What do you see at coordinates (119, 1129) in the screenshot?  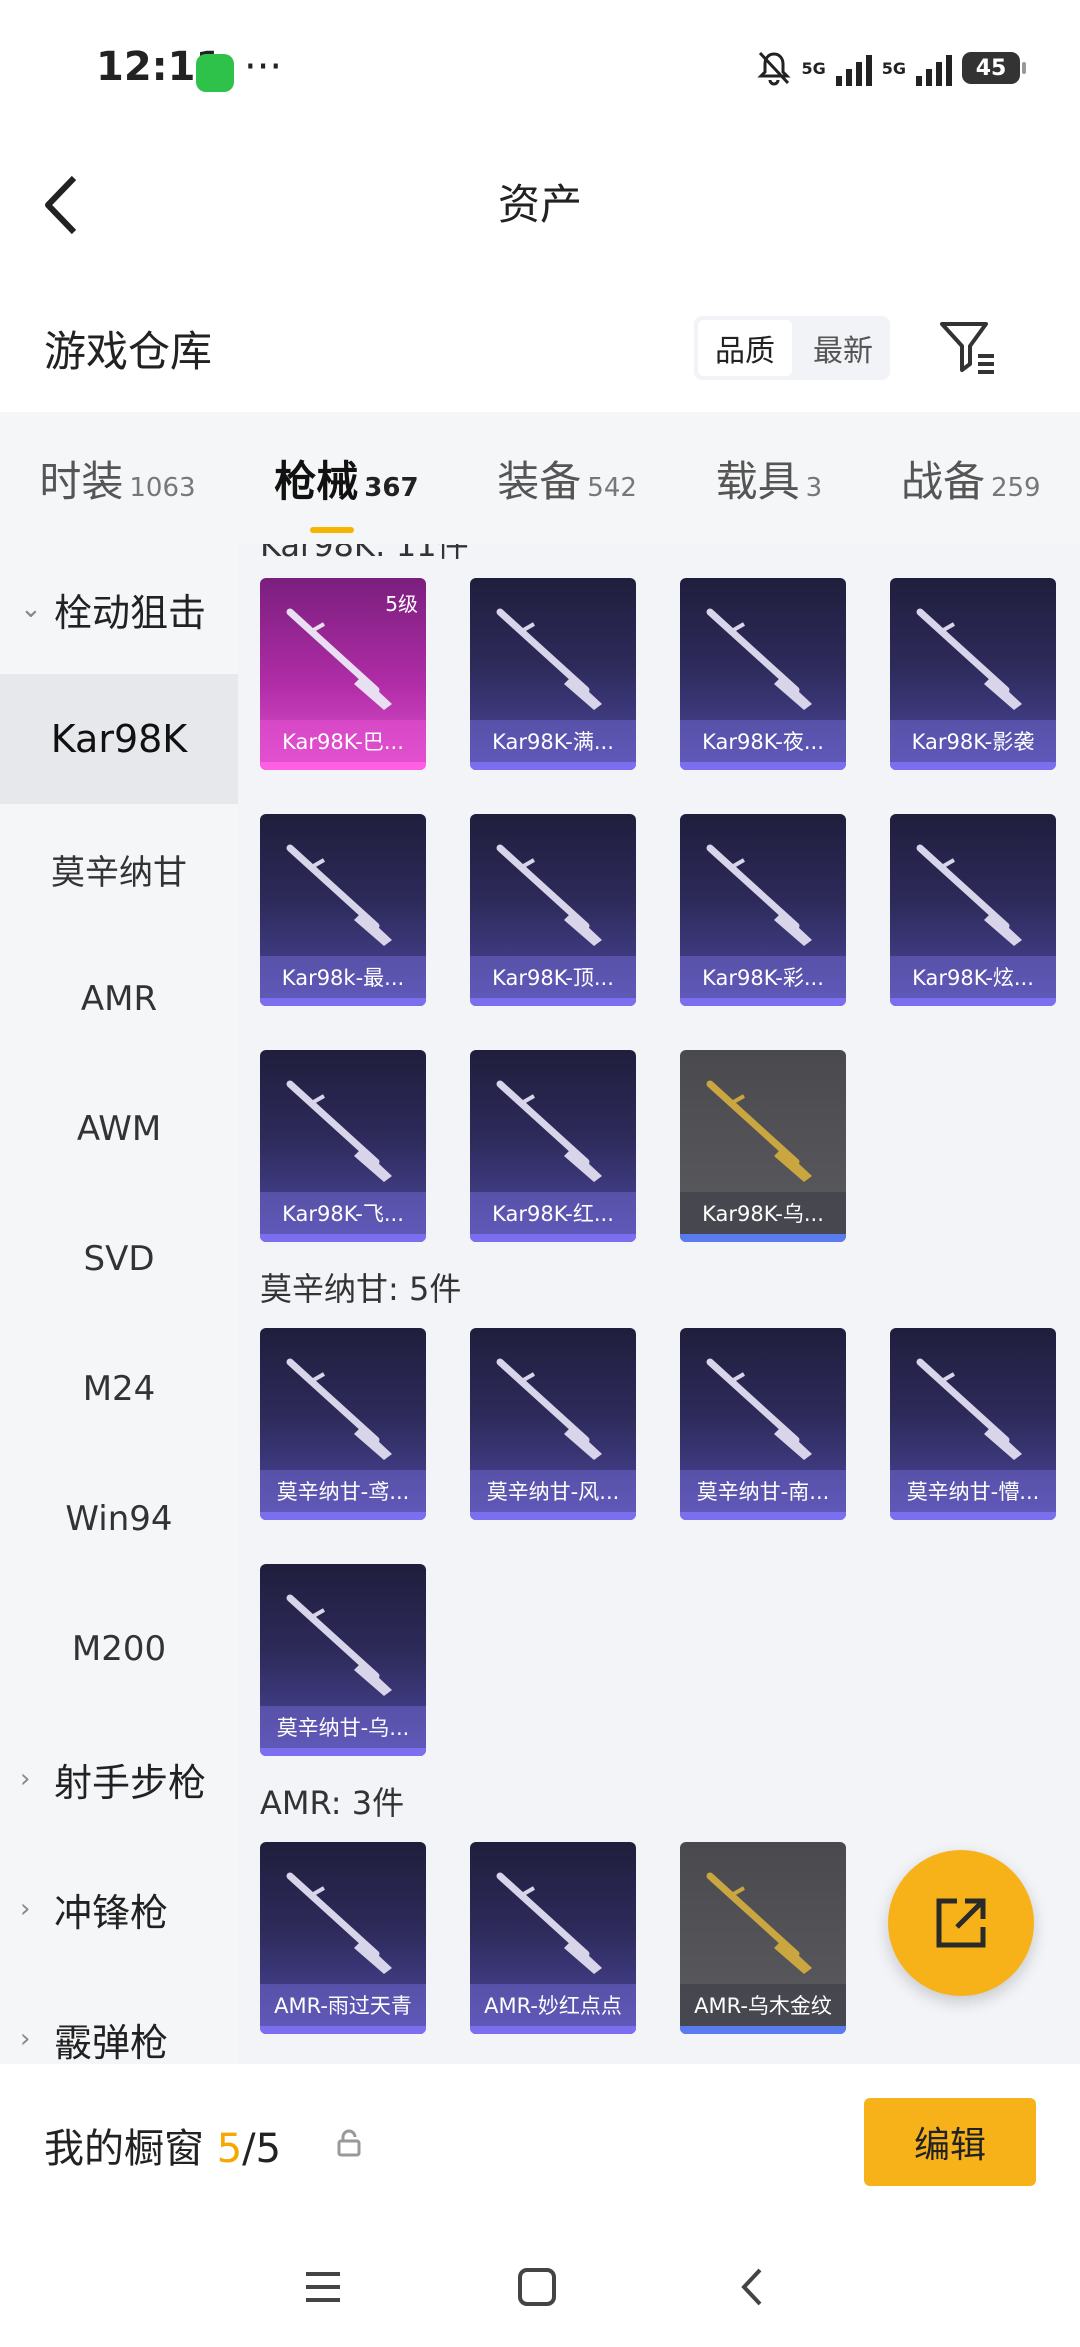 I see `sidebar-item-awm: AWM` at bounding box center [119, 1129].